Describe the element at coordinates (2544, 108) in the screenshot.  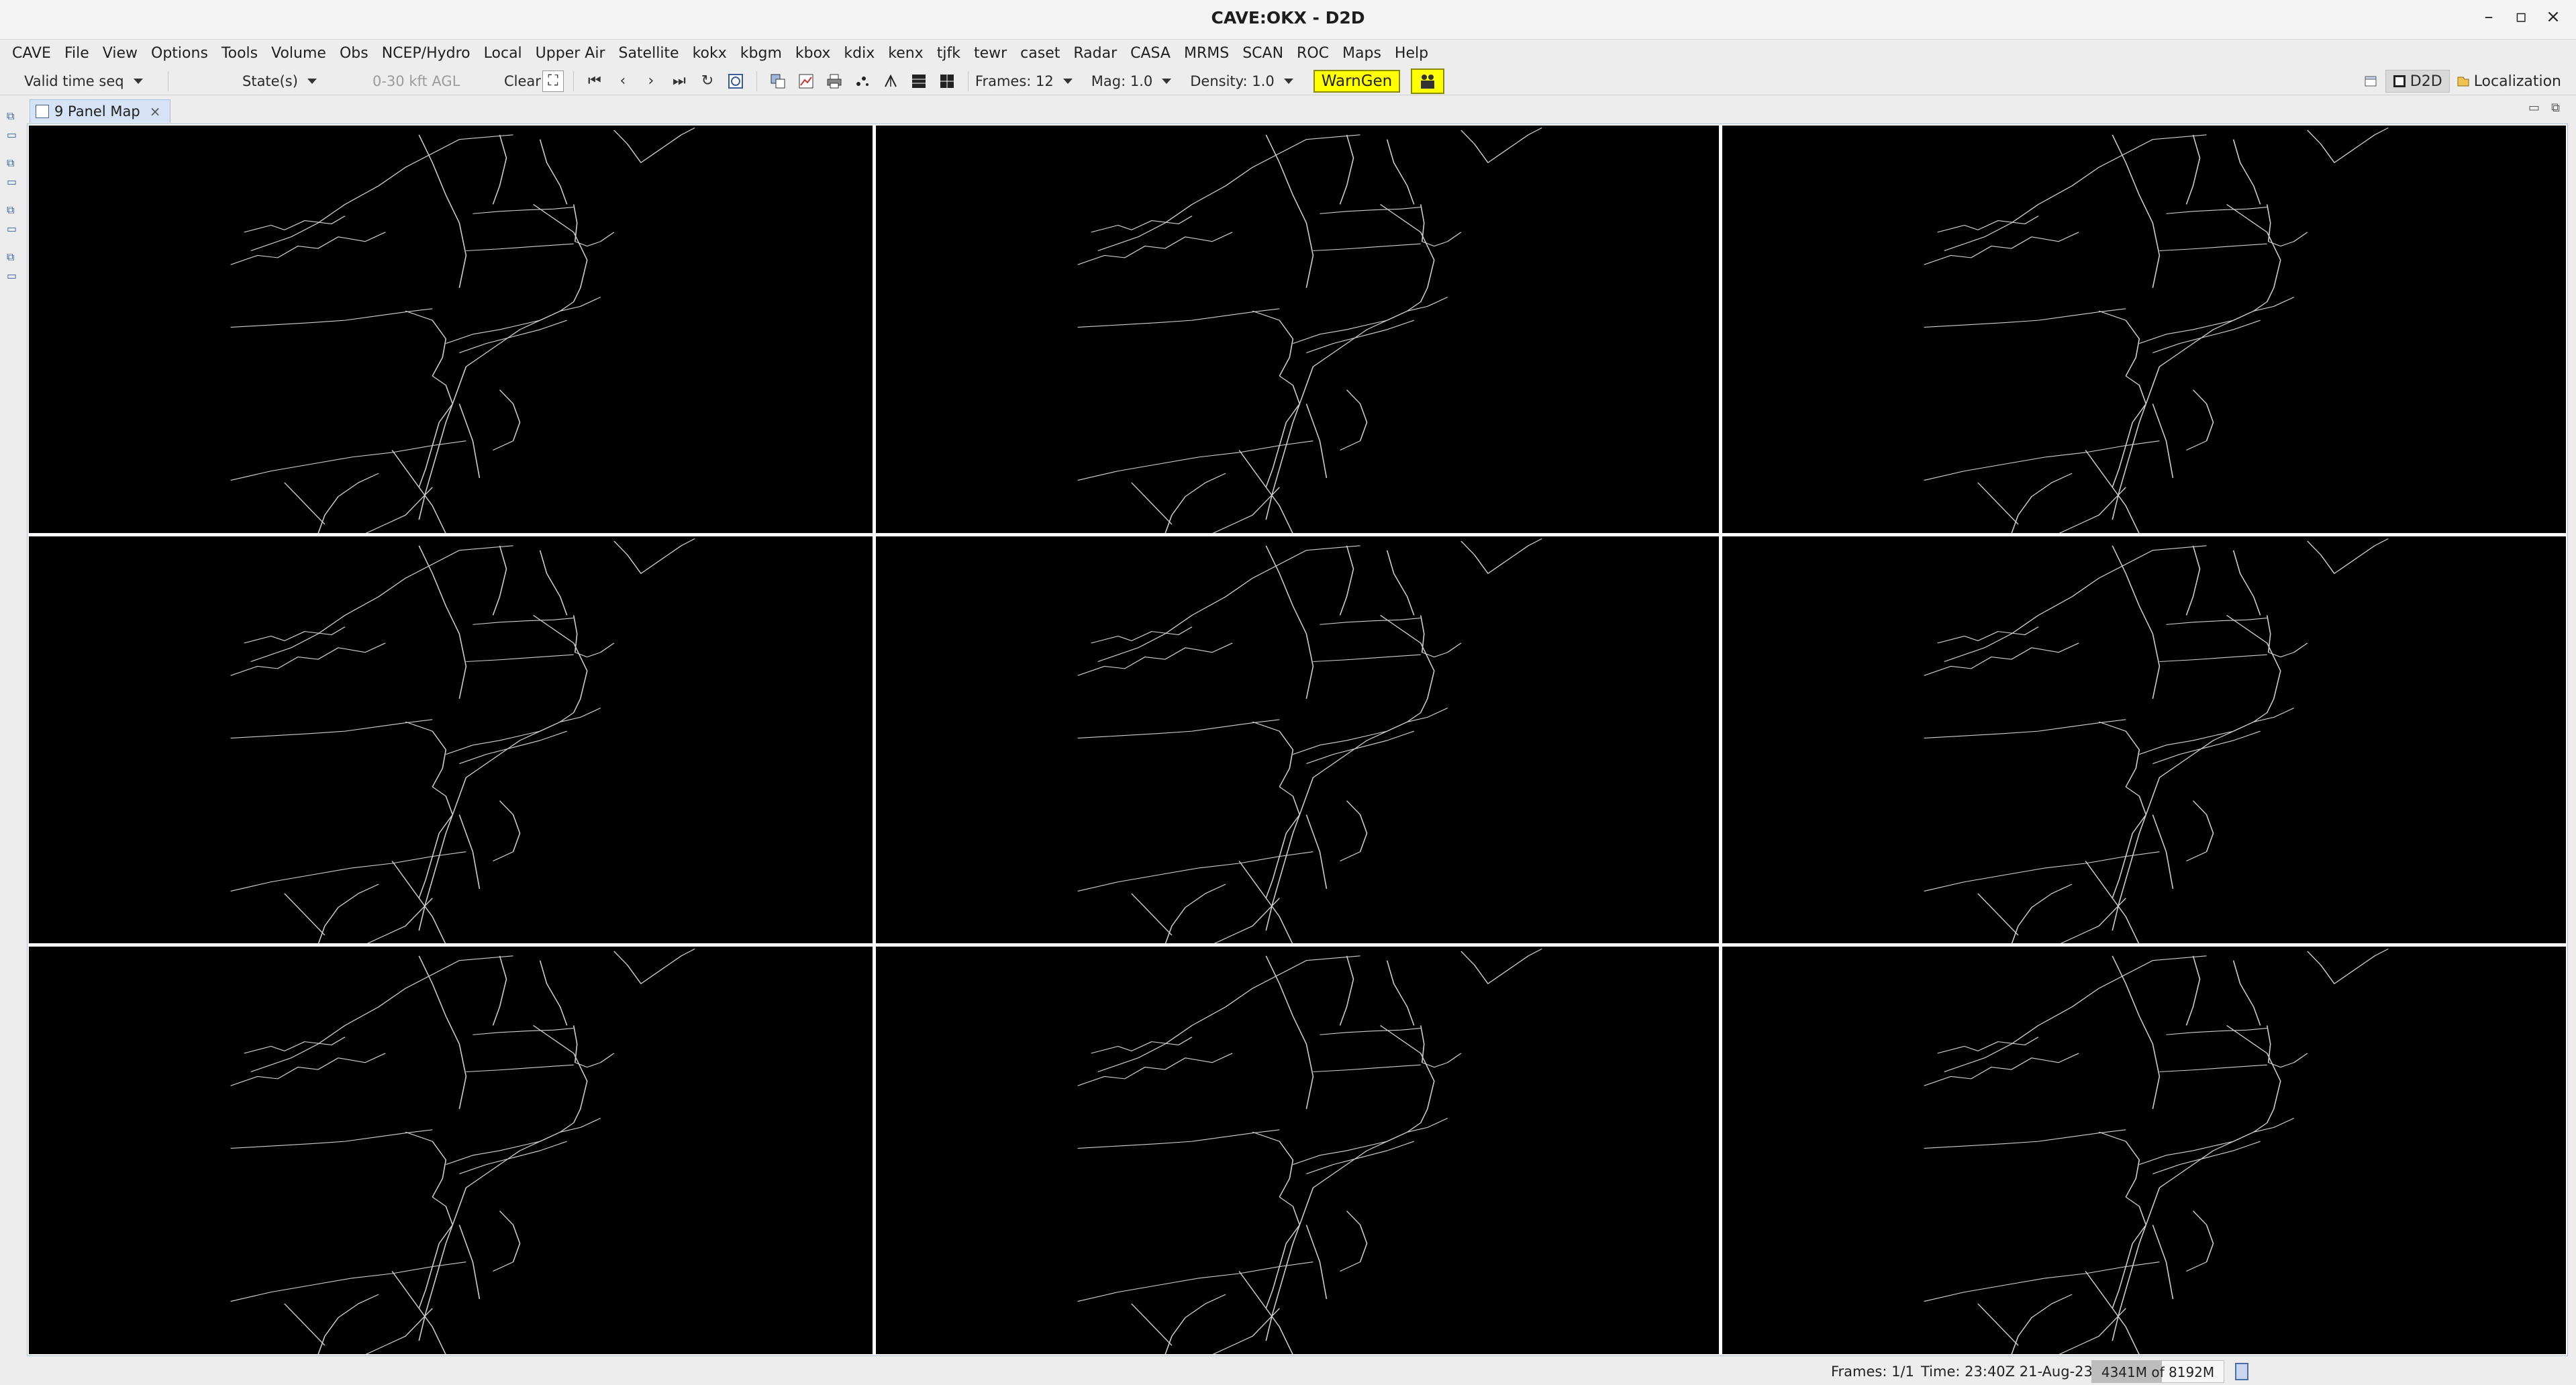
I see `minimize-maximize-view-icons: ▭ ⧉` at that location.